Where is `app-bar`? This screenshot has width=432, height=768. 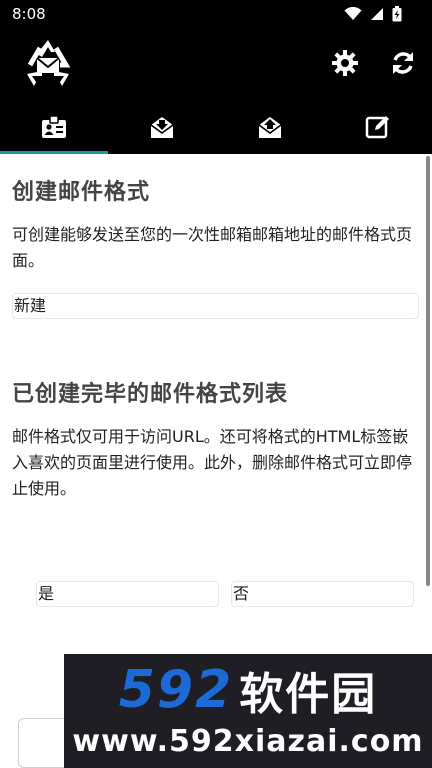
app-bar is located at coordinates (216, 65).